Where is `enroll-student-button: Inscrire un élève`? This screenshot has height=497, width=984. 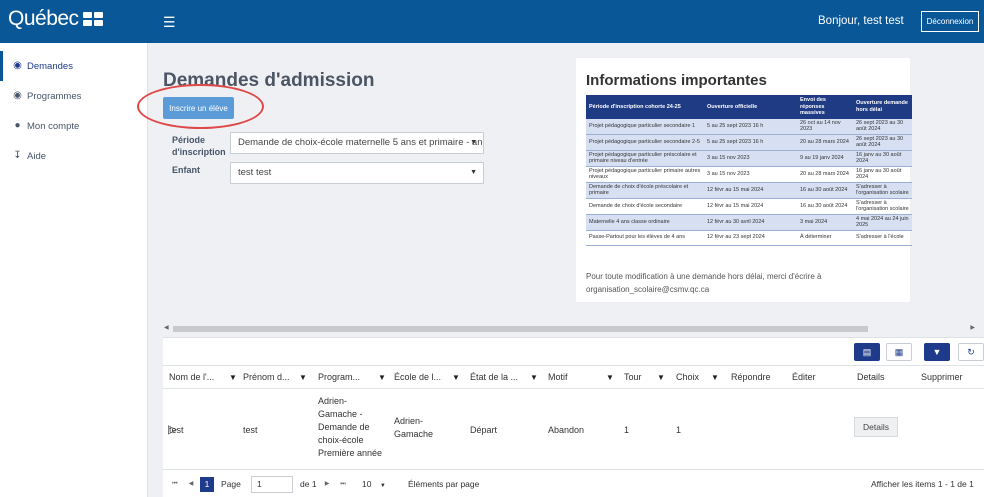 enroll-student-button: Inscrire un élève is located at coordinates (198, 108).